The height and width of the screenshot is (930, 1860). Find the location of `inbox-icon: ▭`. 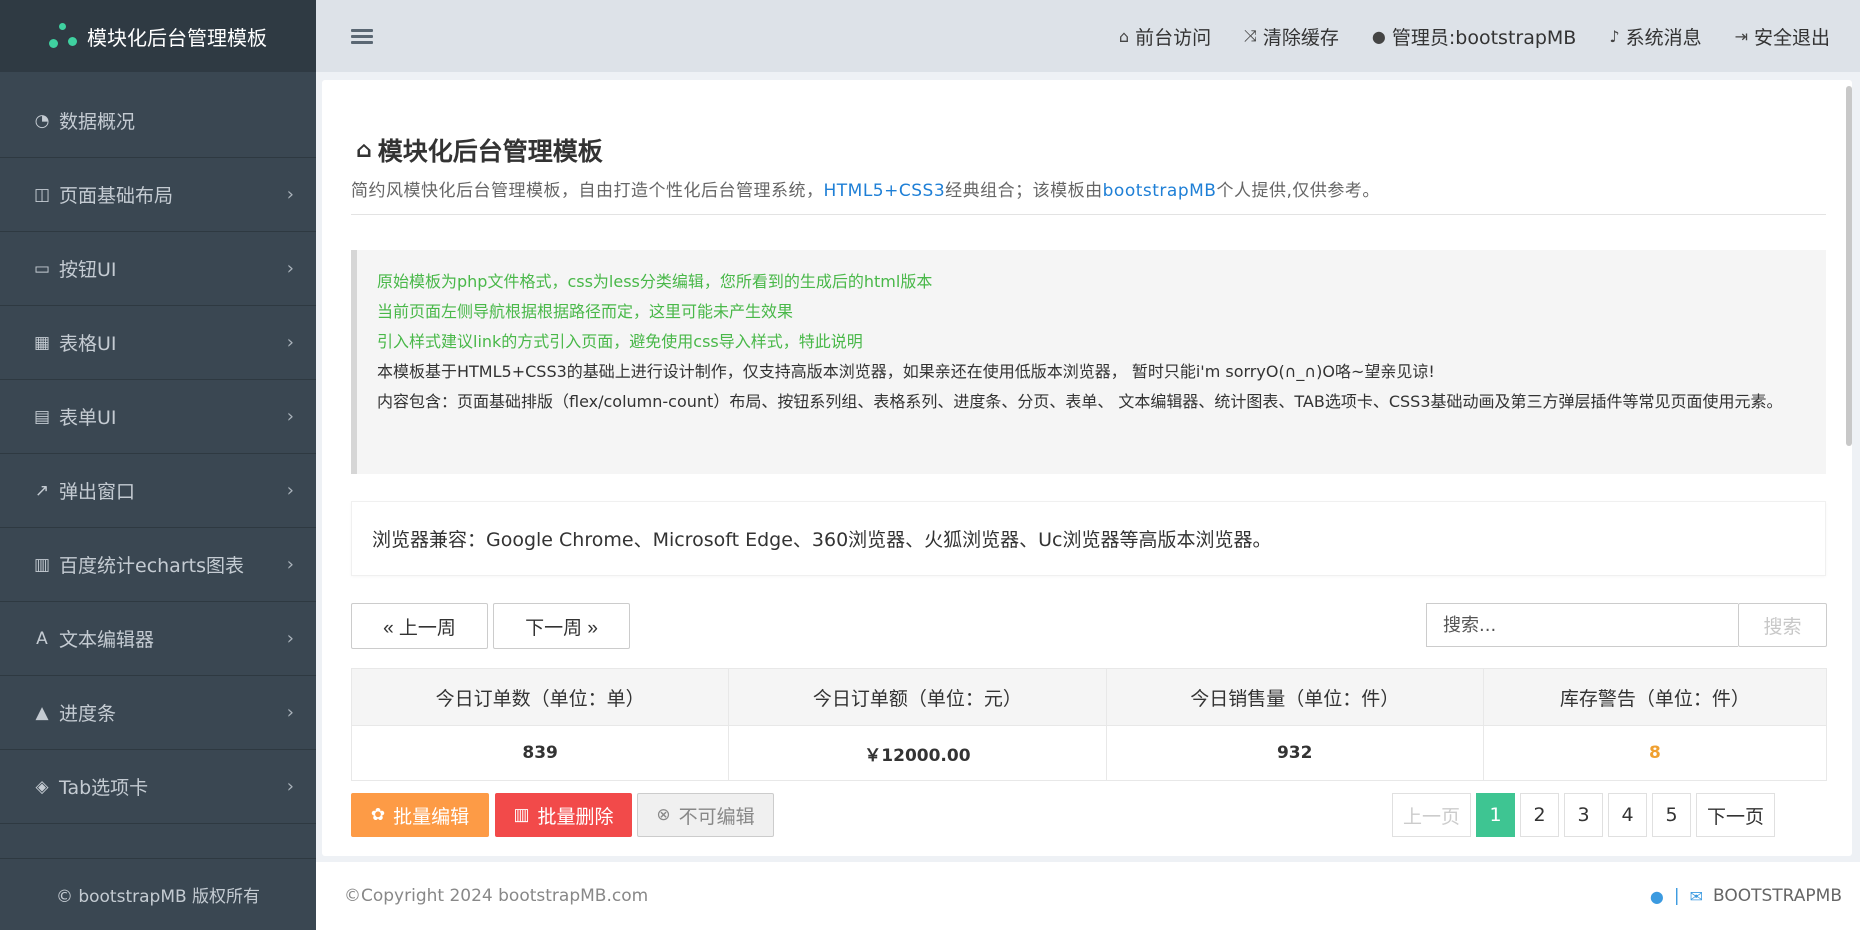

inbox-icon: ▭ is located at coordinates (42, 268).